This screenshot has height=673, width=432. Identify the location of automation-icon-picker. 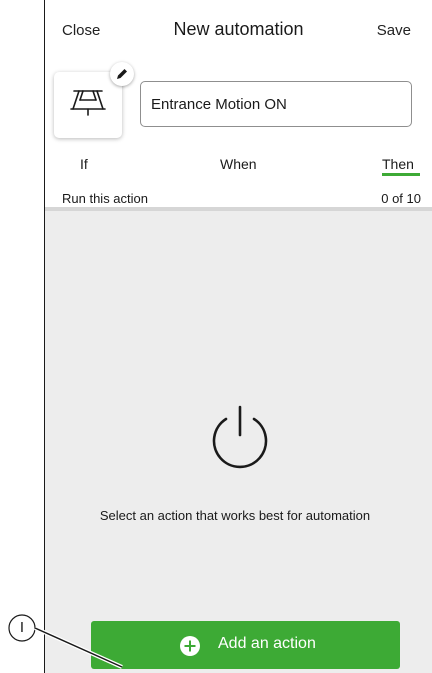
(88, 105).